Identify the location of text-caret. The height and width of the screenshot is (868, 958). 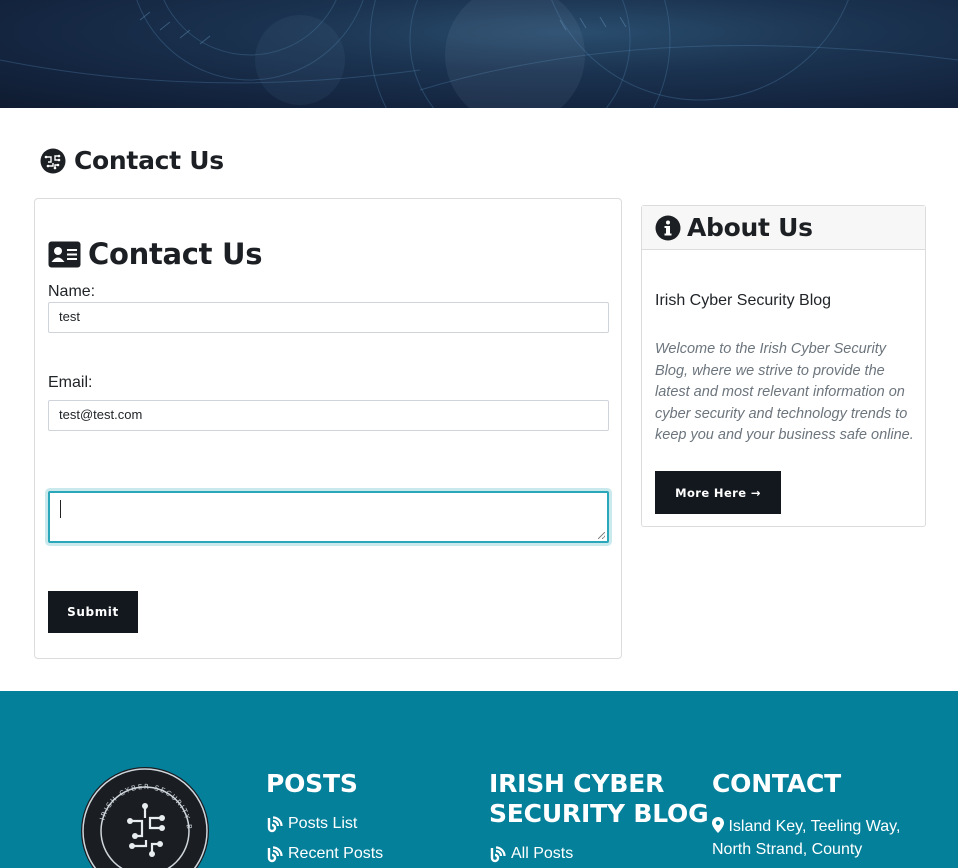
(60, 509).